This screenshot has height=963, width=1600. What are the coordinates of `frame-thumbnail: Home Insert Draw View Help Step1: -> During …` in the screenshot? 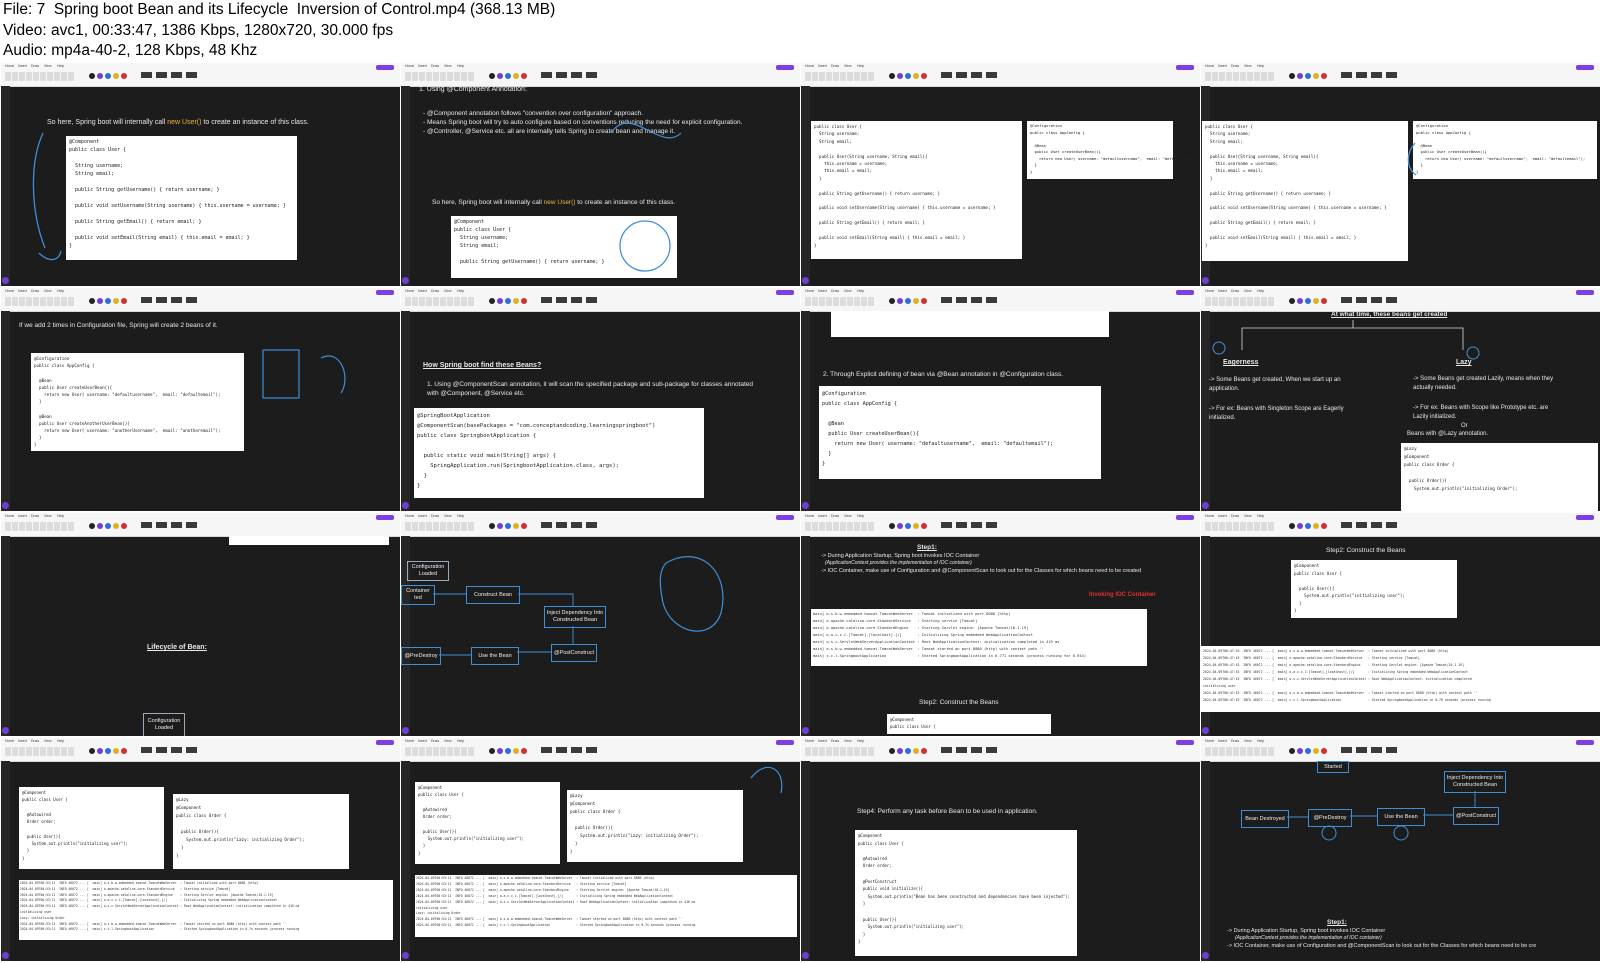 It's located at (1000, 624).